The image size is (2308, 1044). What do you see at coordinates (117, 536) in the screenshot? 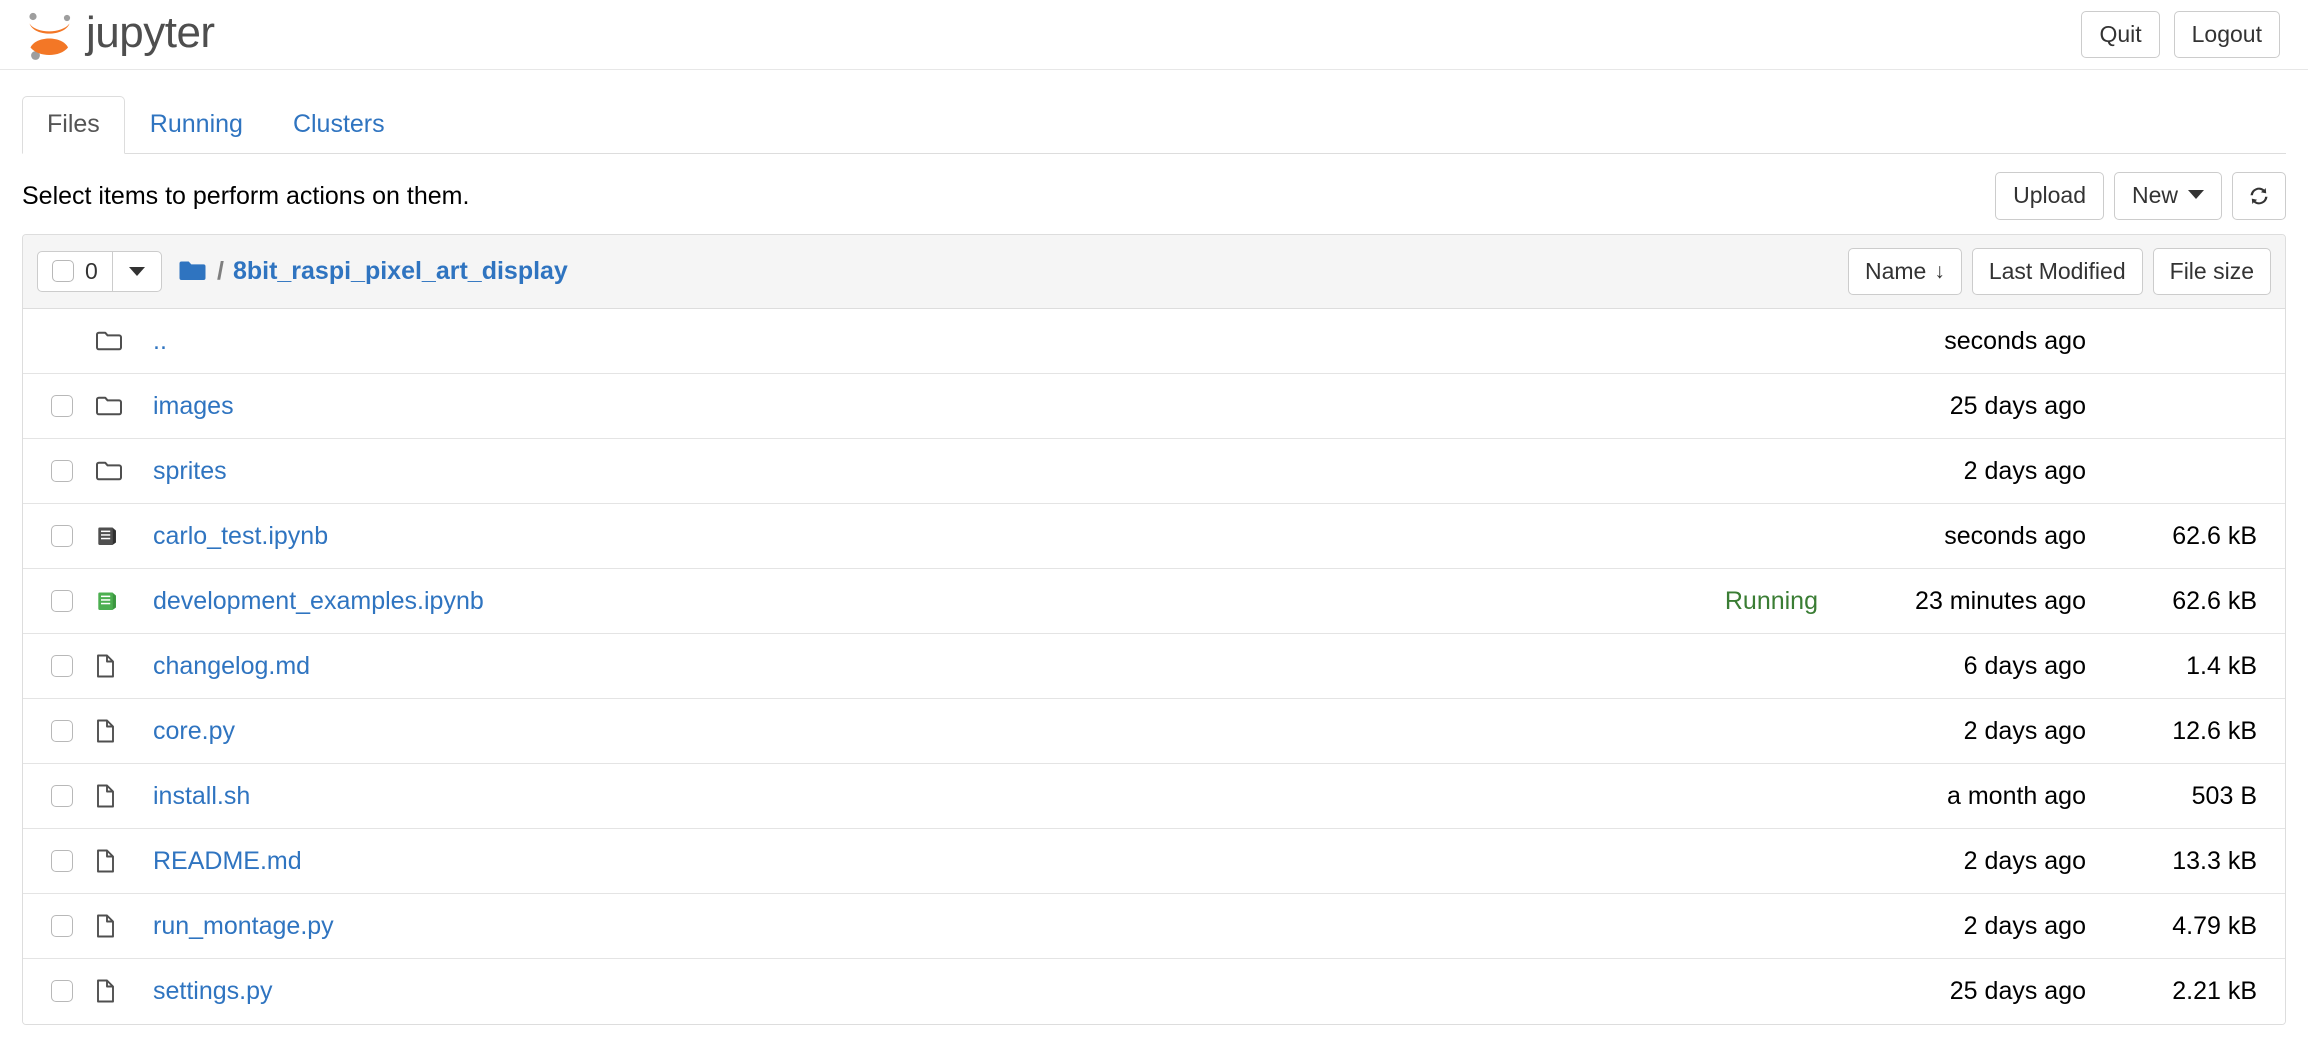
I see `notebook-icon` at bounding box center [117, 536].